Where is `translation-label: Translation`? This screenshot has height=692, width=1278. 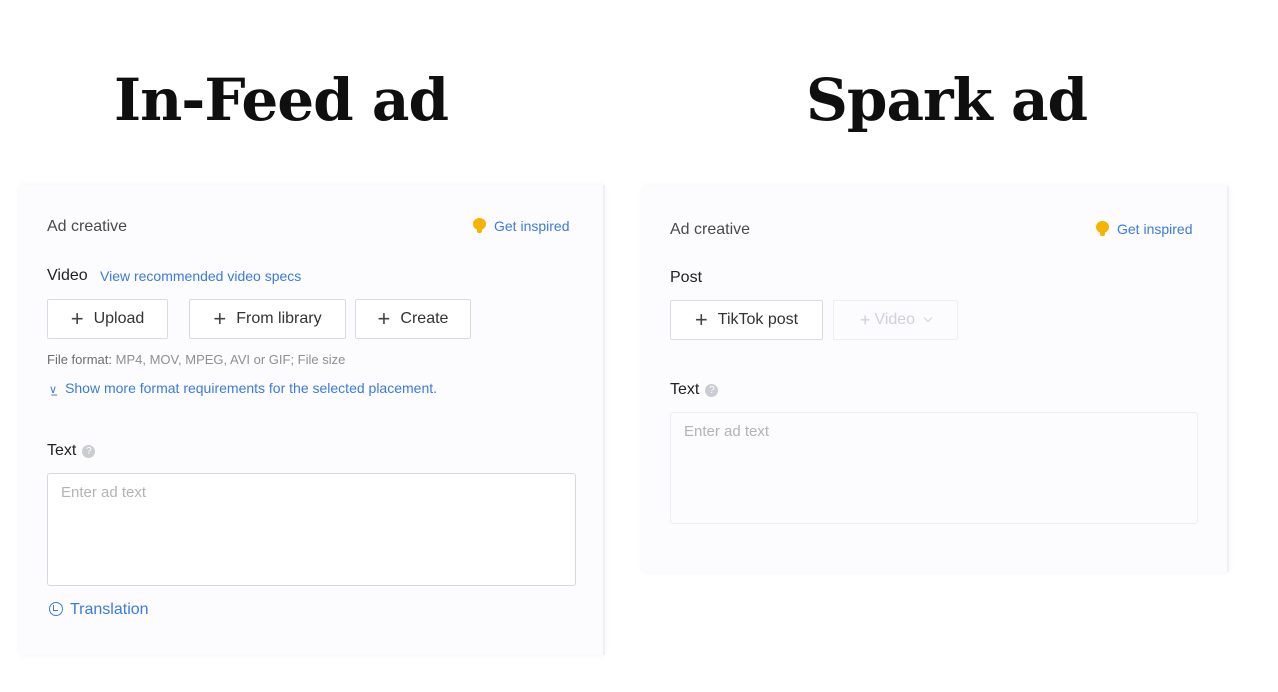
translation-label: Translation is located at coordinates (109, 609).